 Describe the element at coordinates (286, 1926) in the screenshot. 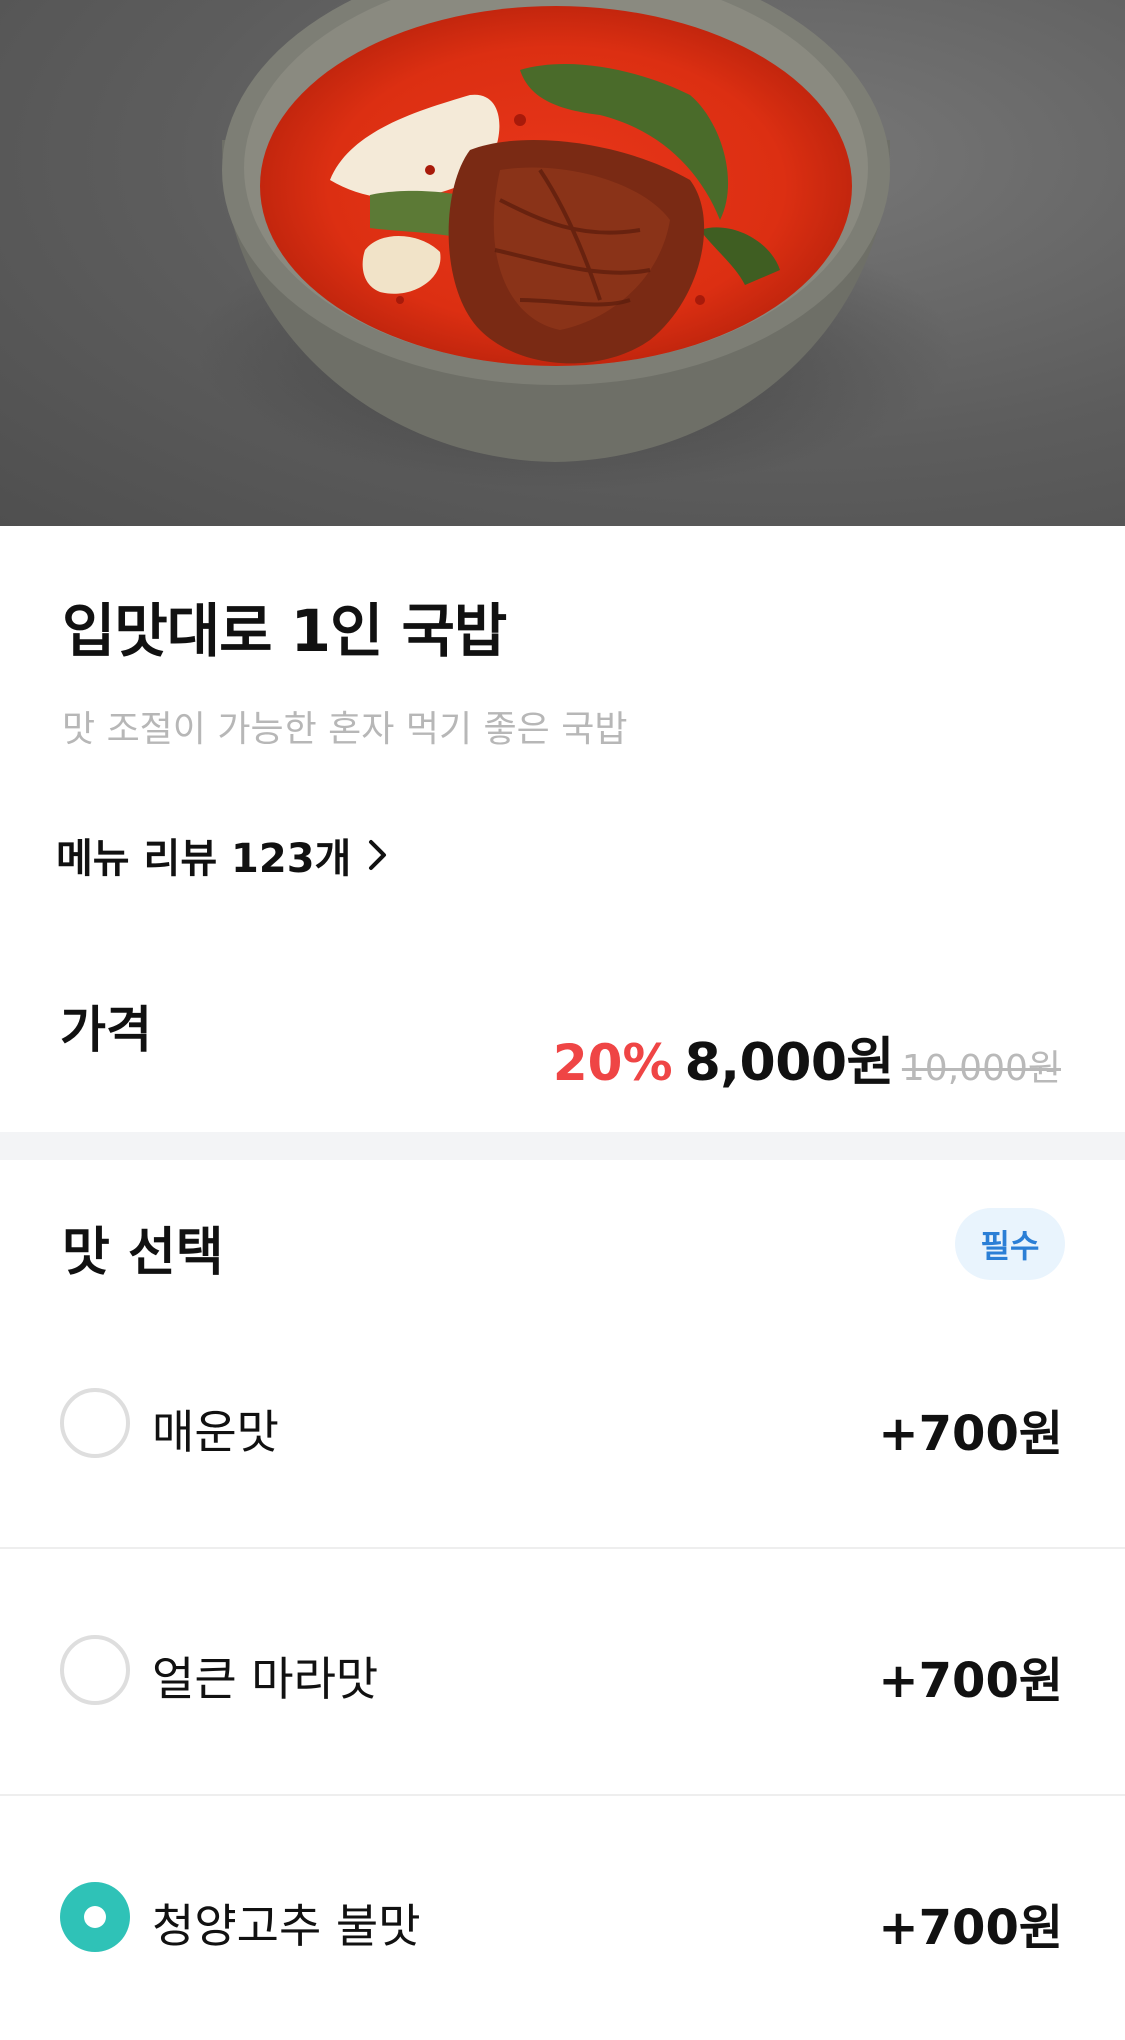

I see `option-label: 청양고추 불맛` at that location.